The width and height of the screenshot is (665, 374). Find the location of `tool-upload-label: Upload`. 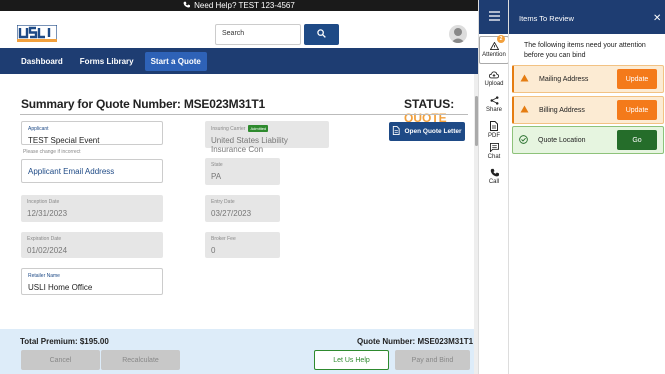

tool-upload-label: Upload is located at coordinates (494, 84).